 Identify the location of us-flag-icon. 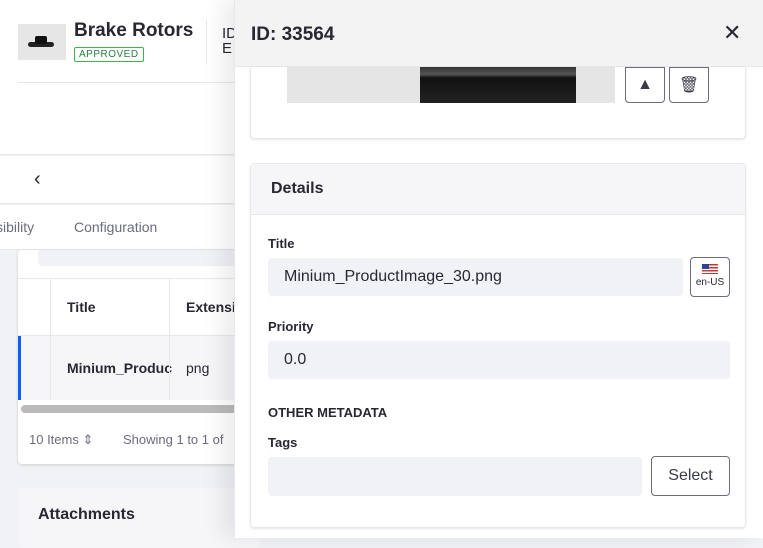
(710, 269).